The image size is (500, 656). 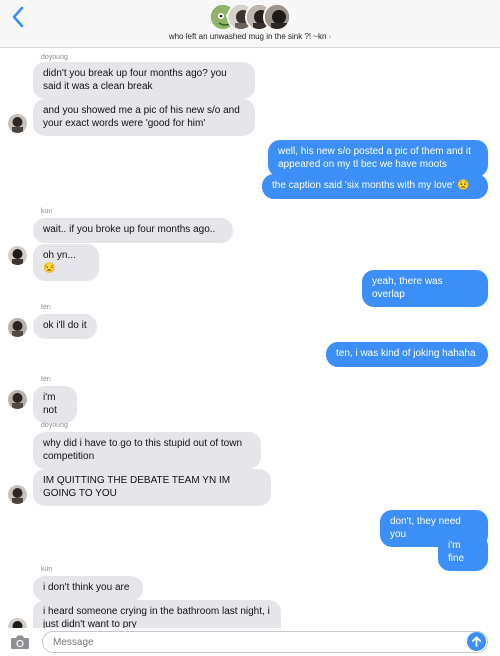 What do you see at coordinates (88, 588) in the screenshot?
I see `message-bubble-incoming: i don't think you are` at bounding box center [88, 588].